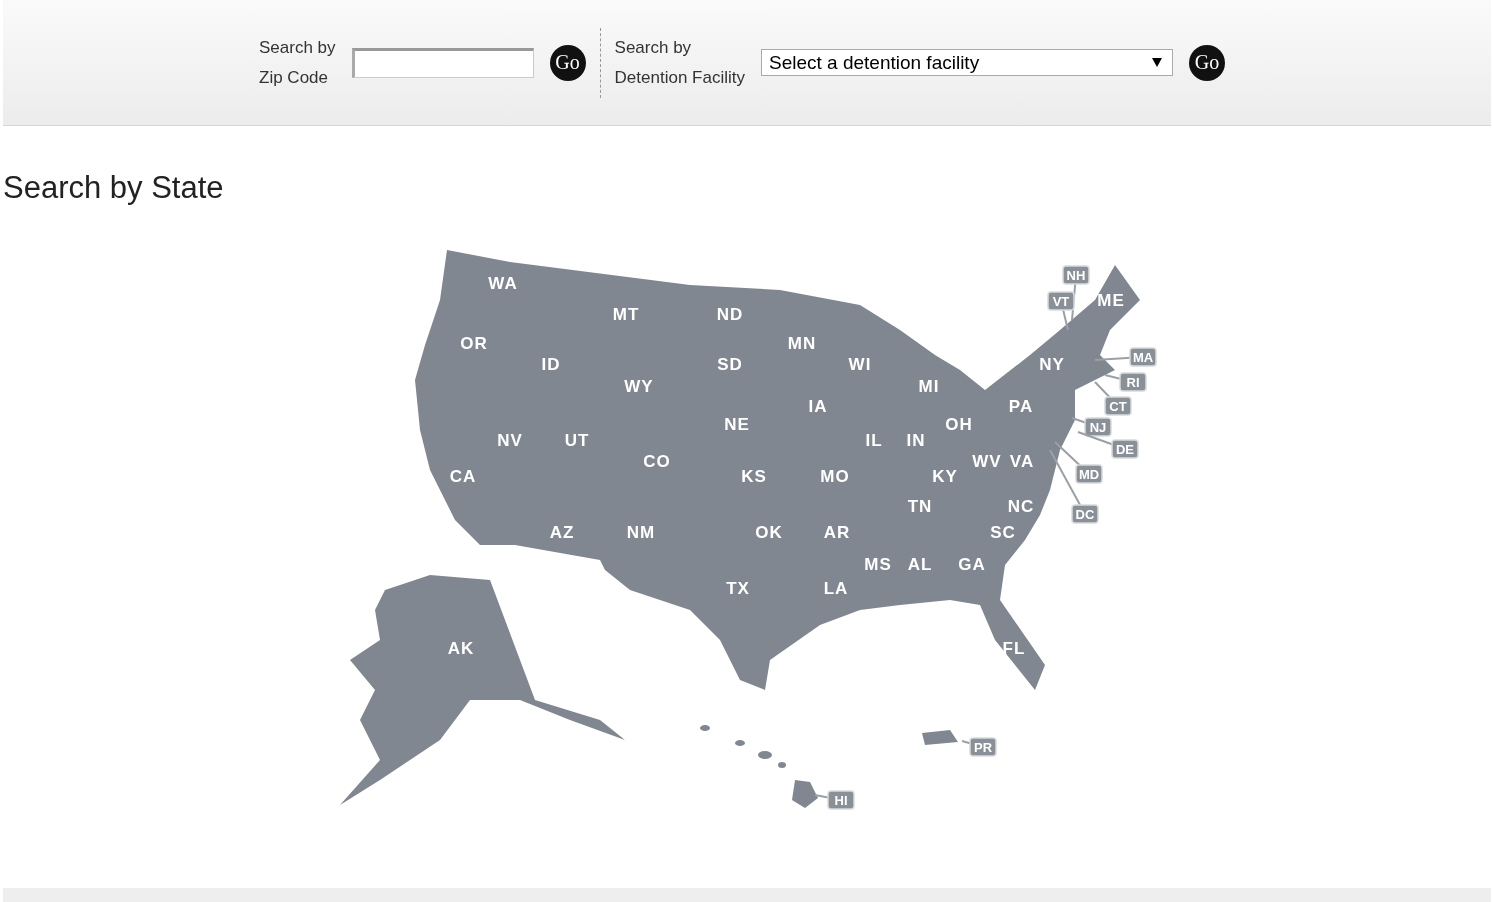 The height and width of the screenshot is (902, 1492). Describe the element at coordinates (983, 747) in the screenshot. I see `state-tag: PR` at that location.